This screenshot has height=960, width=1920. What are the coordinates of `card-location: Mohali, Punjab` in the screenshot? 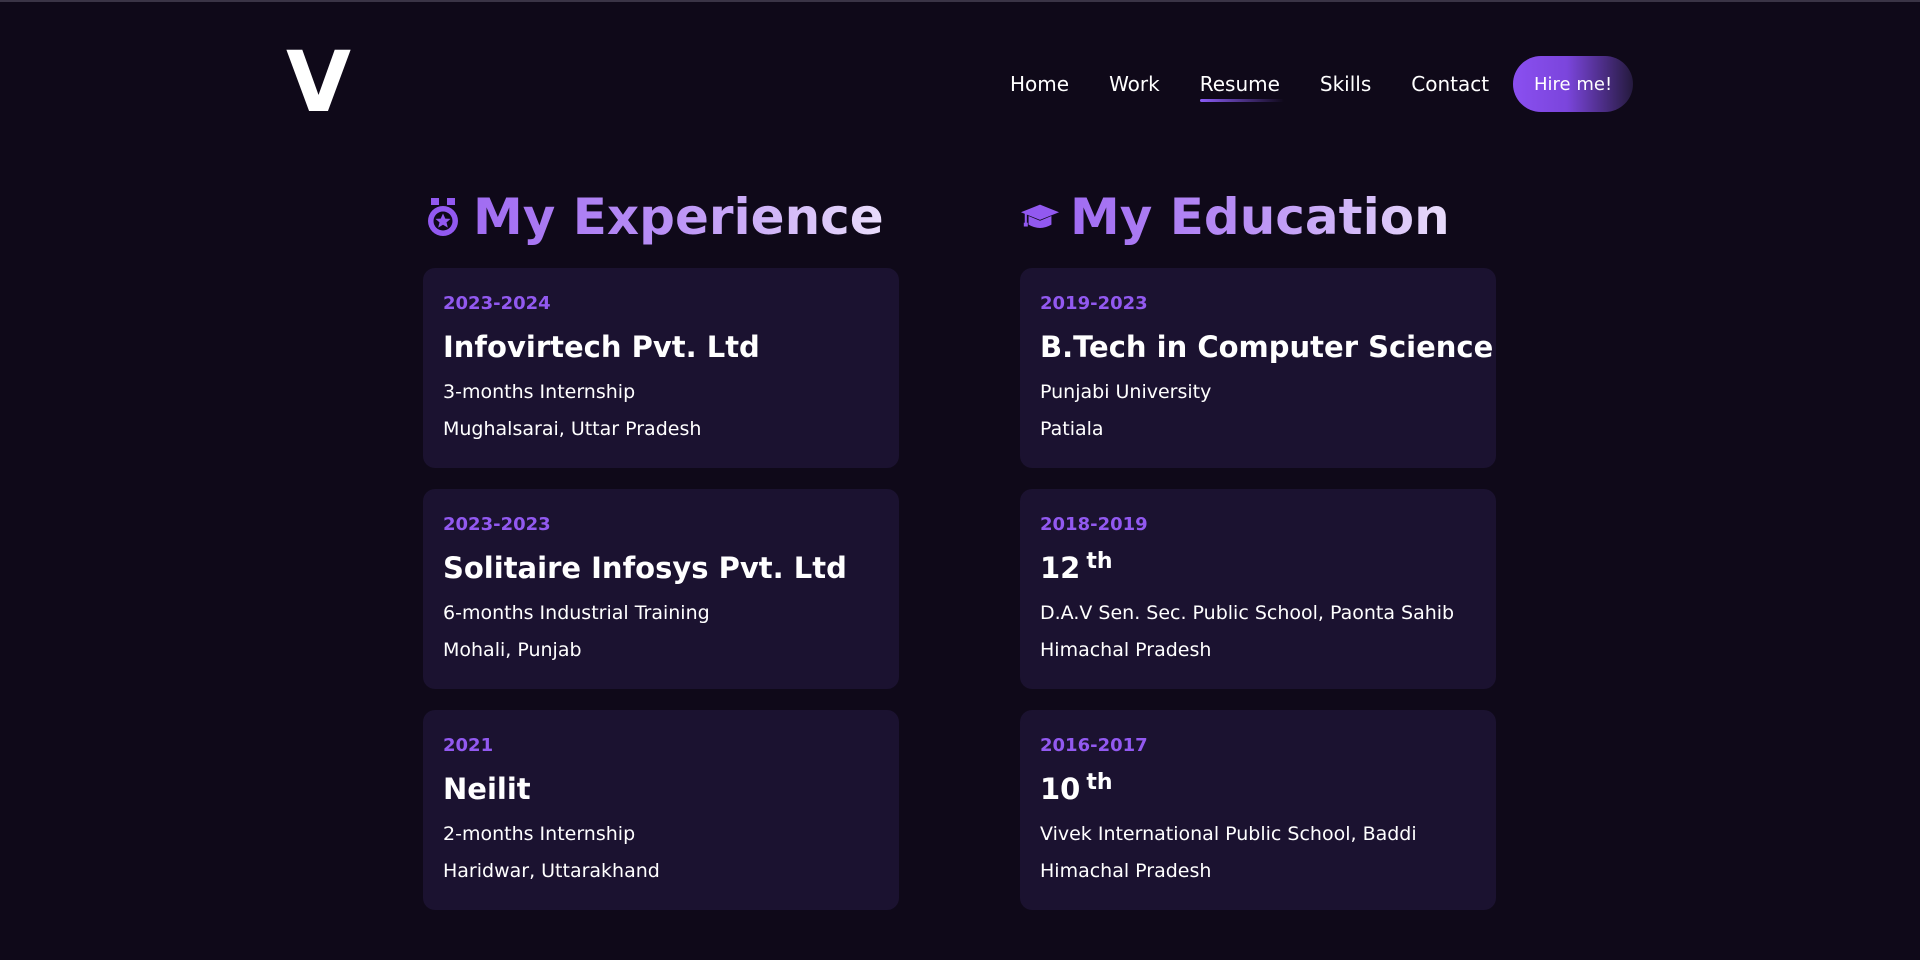 It's located at (512, 650).